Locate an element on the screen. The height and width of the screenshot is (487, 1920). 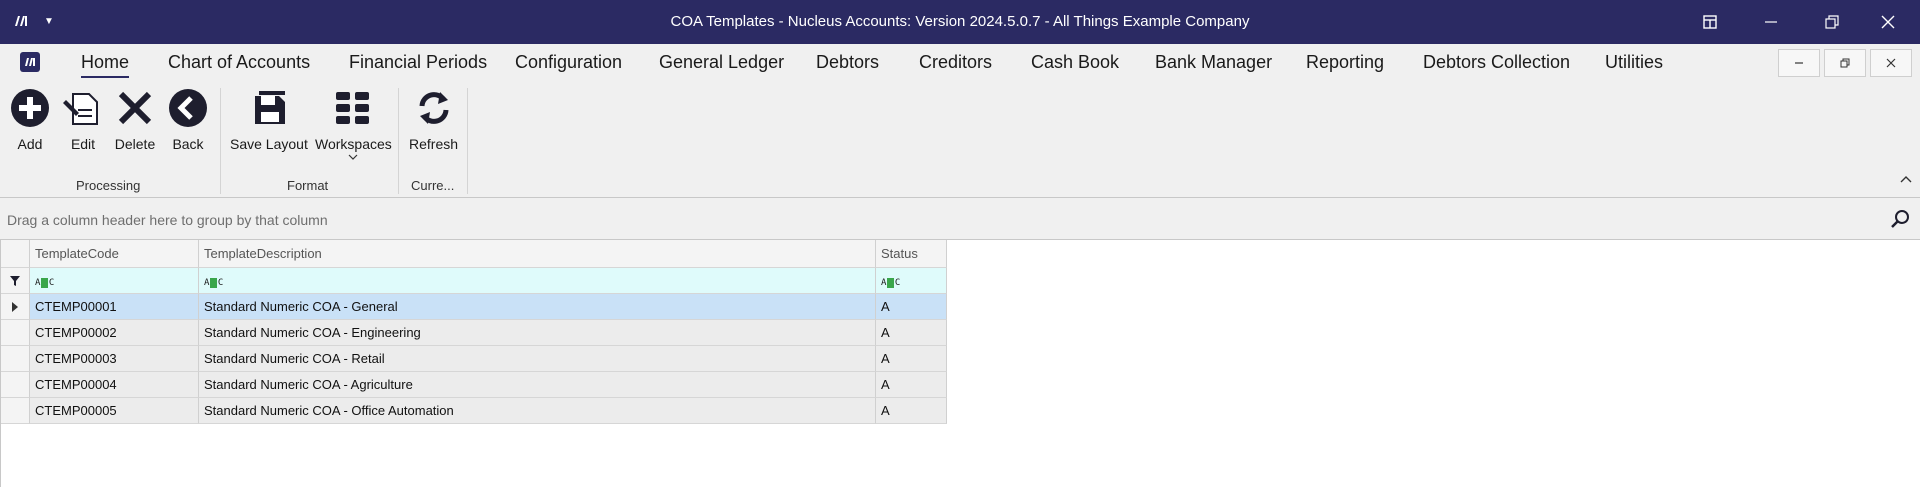
search-button is located at coordinates (1900, 221).